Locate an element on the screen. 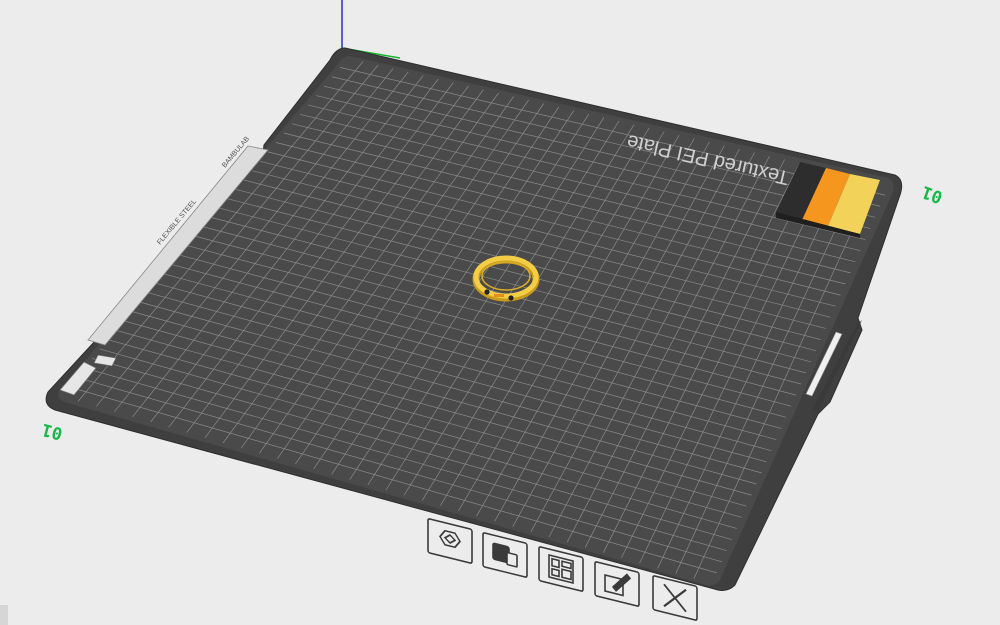 This screenshot has height=625, width=1000. plate-number-front: 01 is located at coordinates (52, 431).